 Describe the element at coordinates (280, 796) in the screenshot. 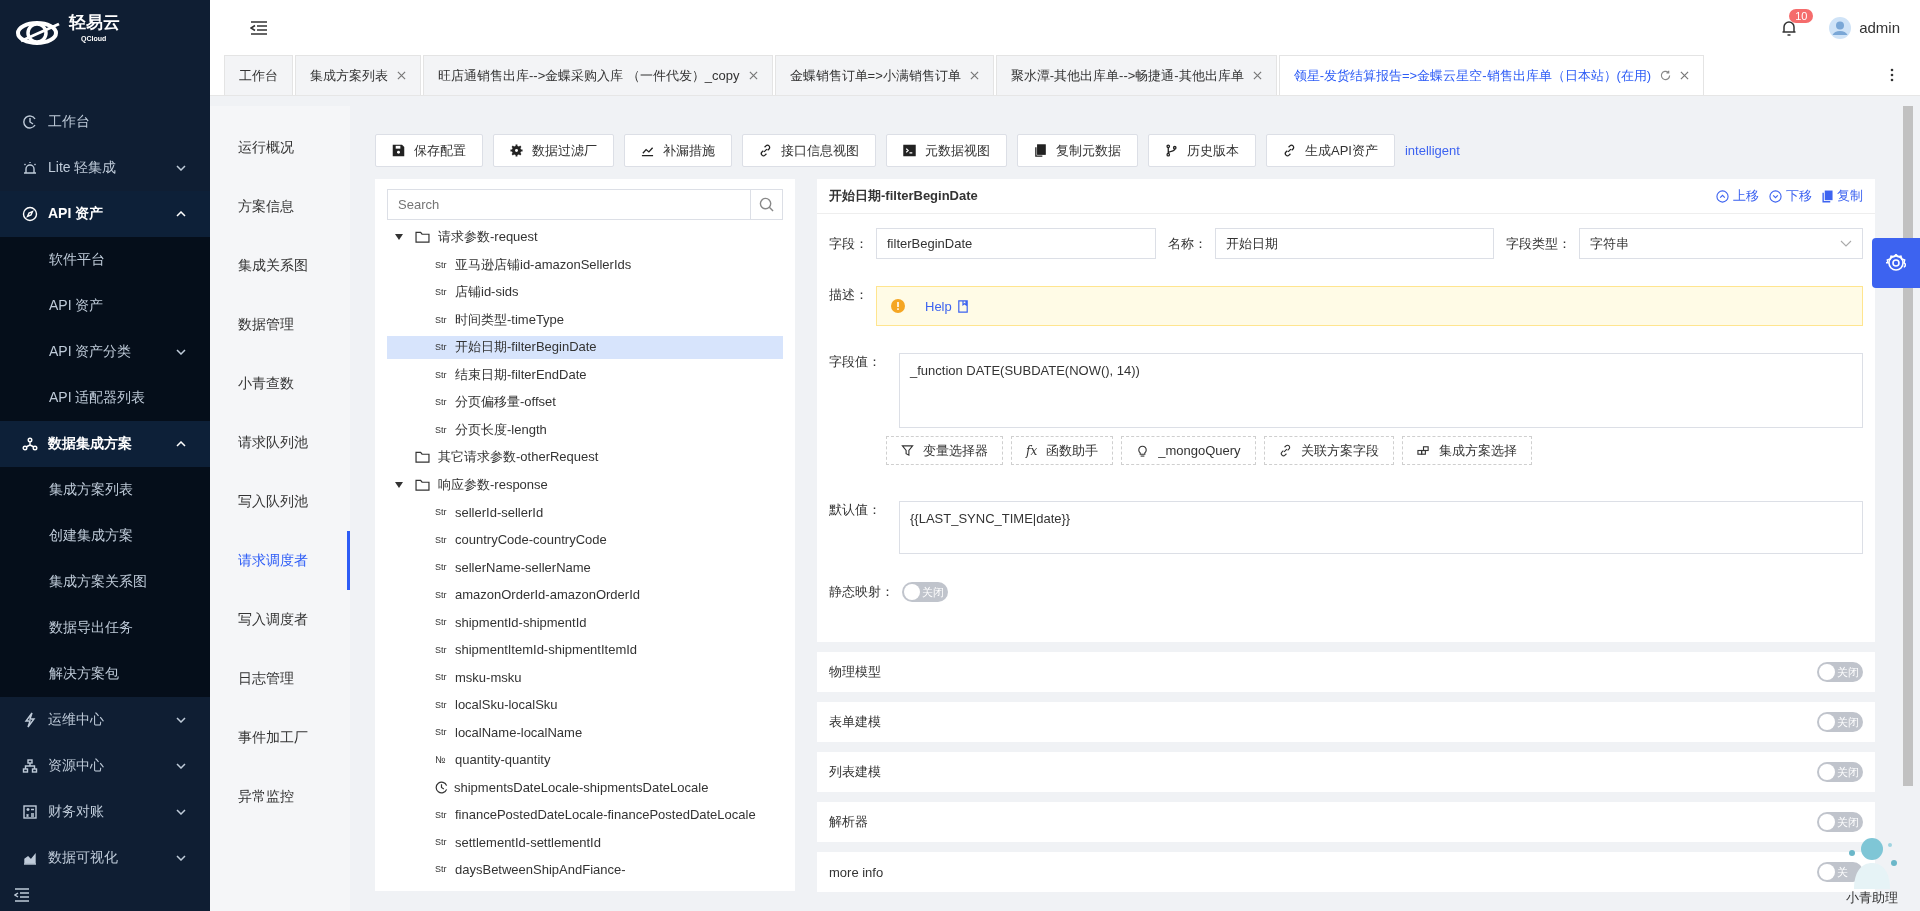

I see `subnav-item: 异常监控` at that location.